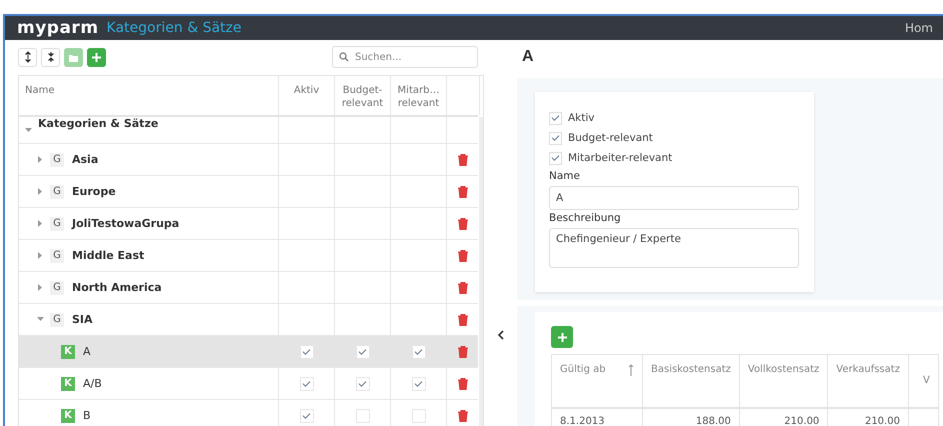  I want to click on field-label: Name, so click(565, 176).